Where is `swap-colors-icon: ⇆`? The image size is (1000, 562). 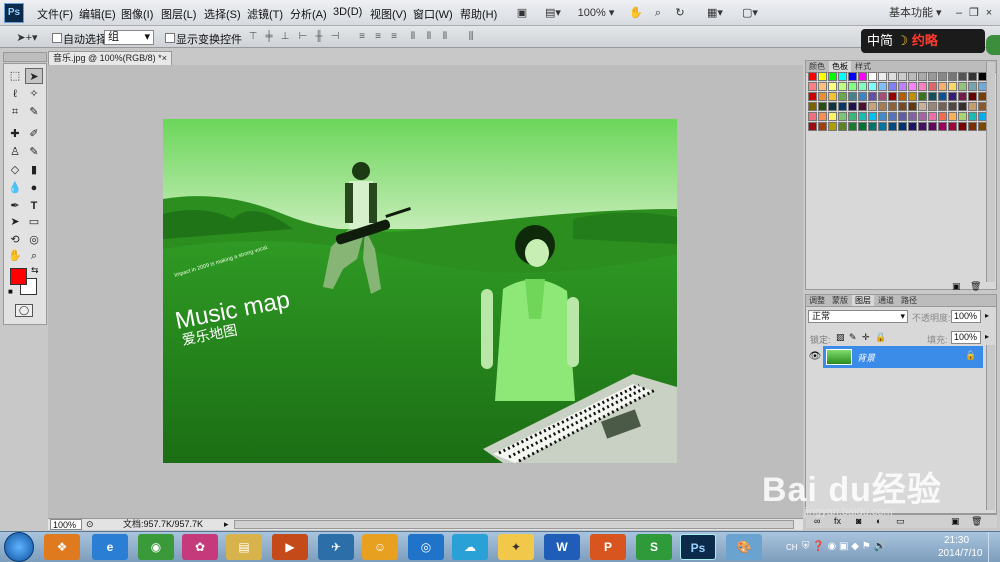
swap-colors-icon: ⇆ is located at coordinates (35, 270).